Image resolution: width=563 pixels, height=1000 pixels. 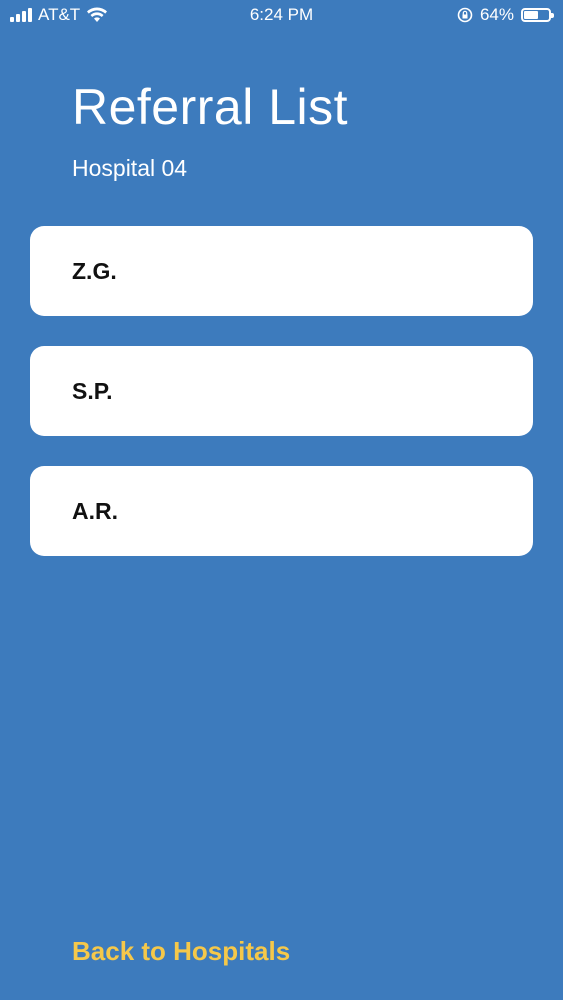 I want to click on battery-icon, so click(x=537, y=15).